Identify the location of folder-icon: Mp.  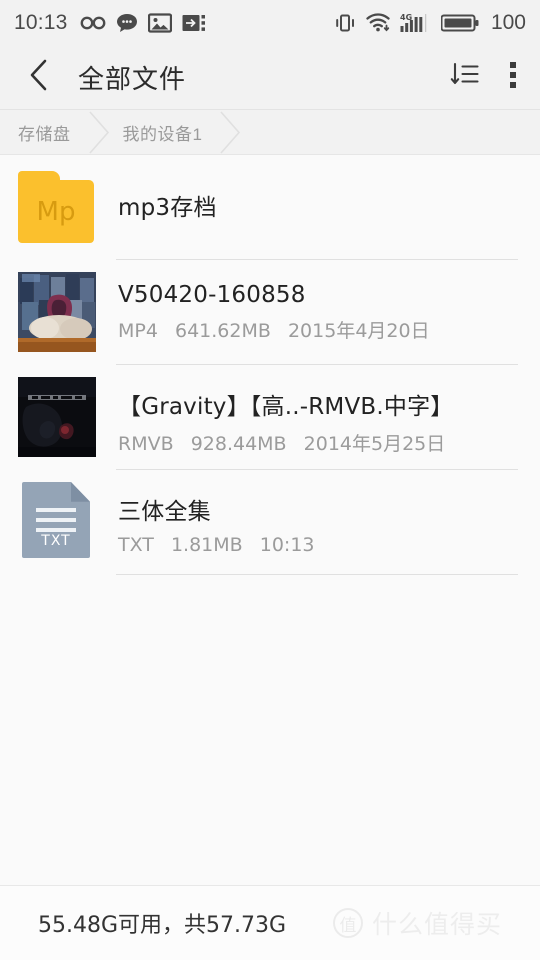
(56, 207).